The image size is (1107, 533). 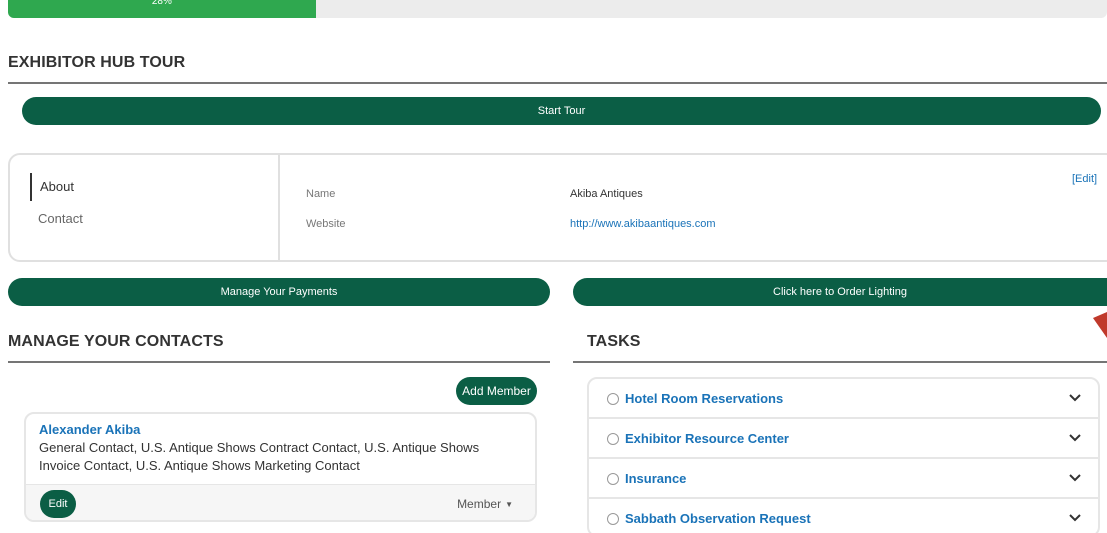 I want to click on add-member-button: Add Member, so click(x=496, y=391).